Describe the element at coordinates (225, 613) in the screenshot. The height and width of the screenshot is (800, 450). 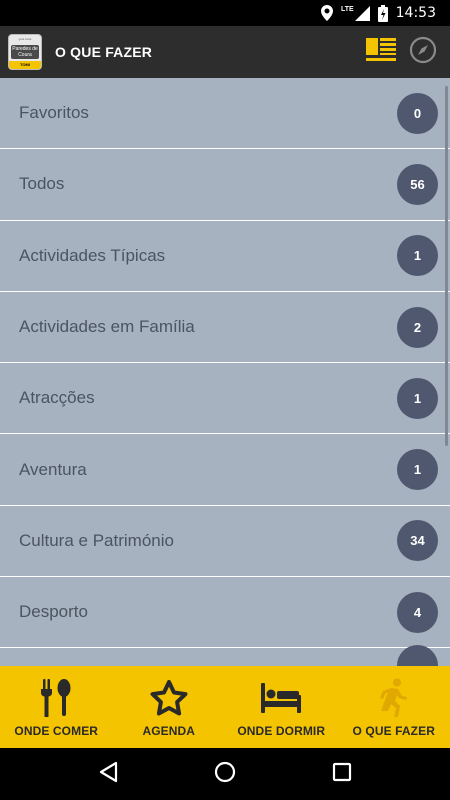
I see `list-item-desporto: Desporto 4` at that location.